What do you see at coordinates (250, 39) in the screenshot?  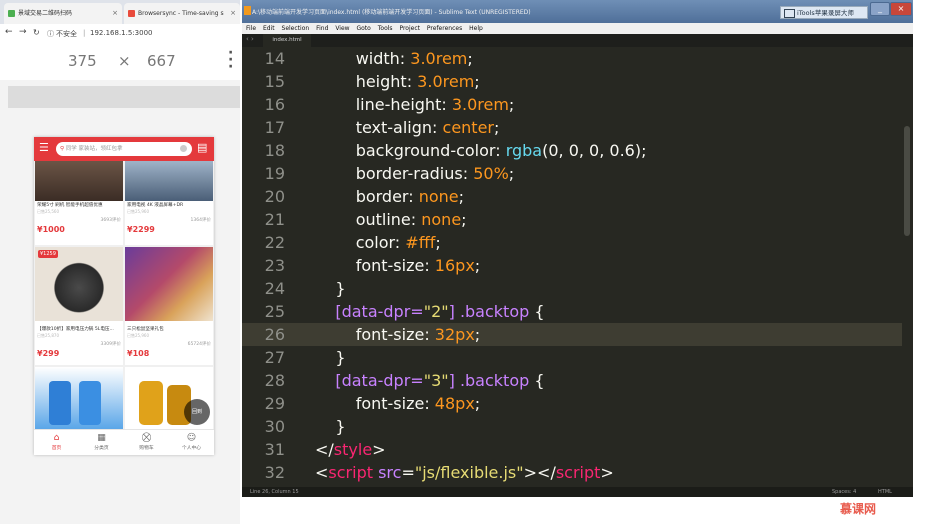 I see `tab-nav-arrows-icon: ‹ ›` at bounding box center [250, 39].